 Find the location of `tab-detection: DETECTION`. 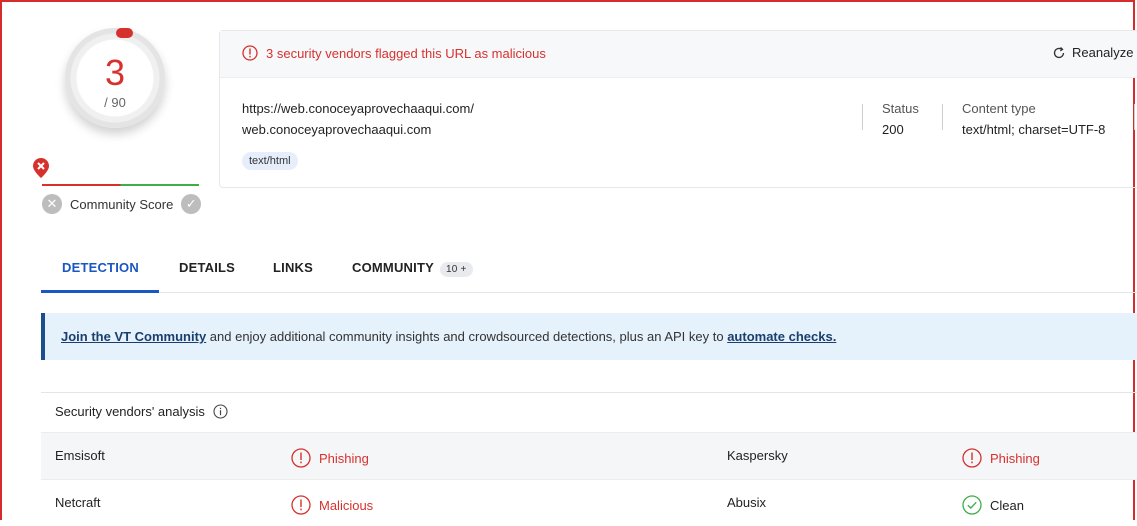

tab-detection: DETECTION is located at coordinates (100, 267).